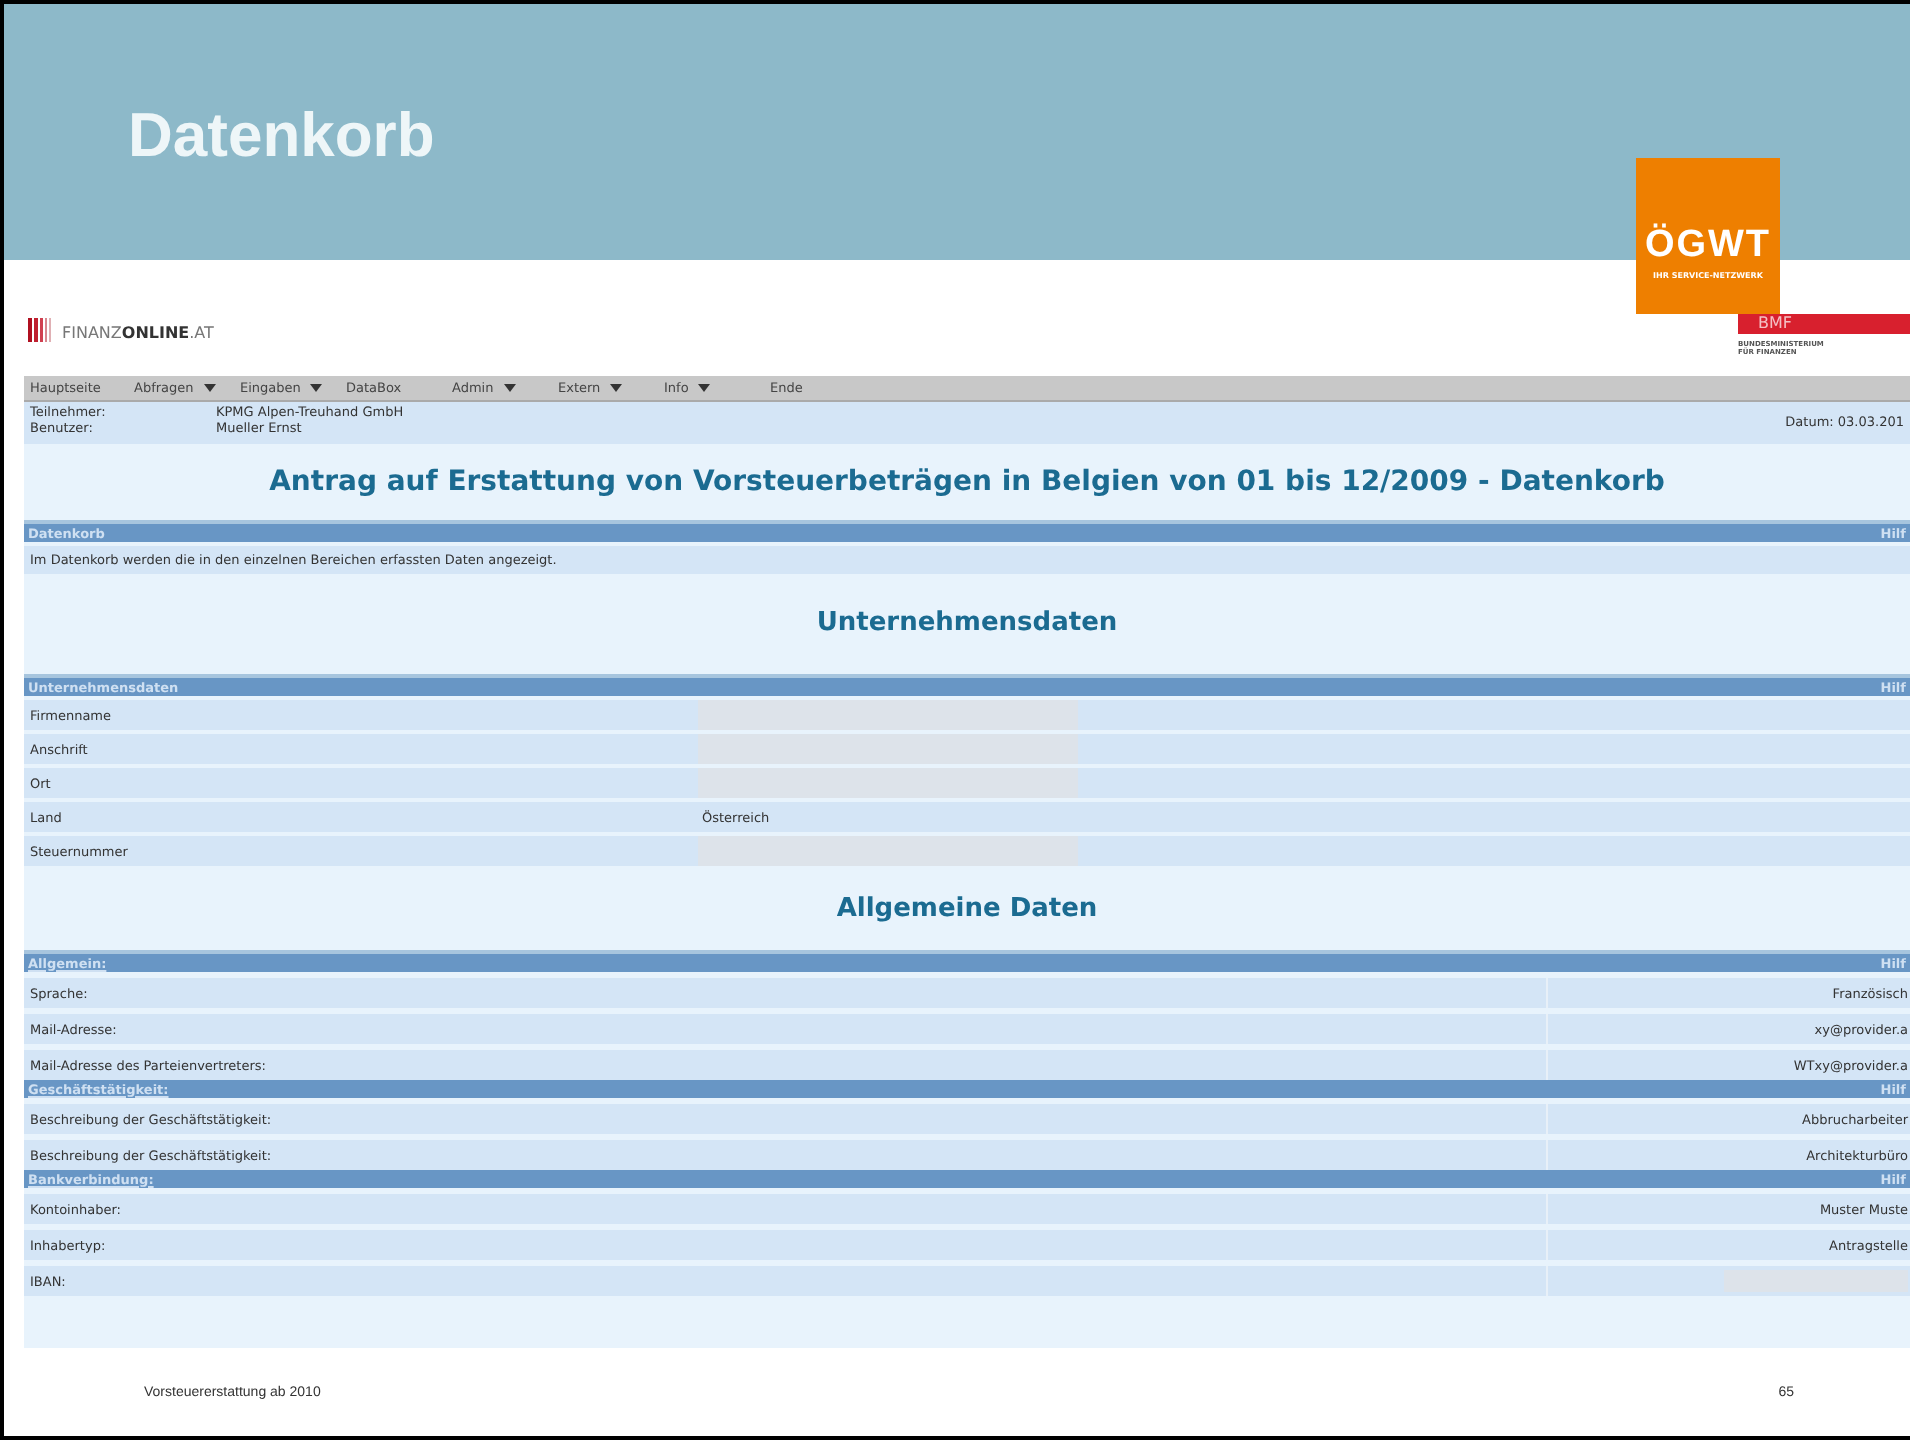 This screenshot has width=1910, height=1440. Describe the element at coordinates (42, 330) in the screenshot. I see `stripes-icon` at that location.